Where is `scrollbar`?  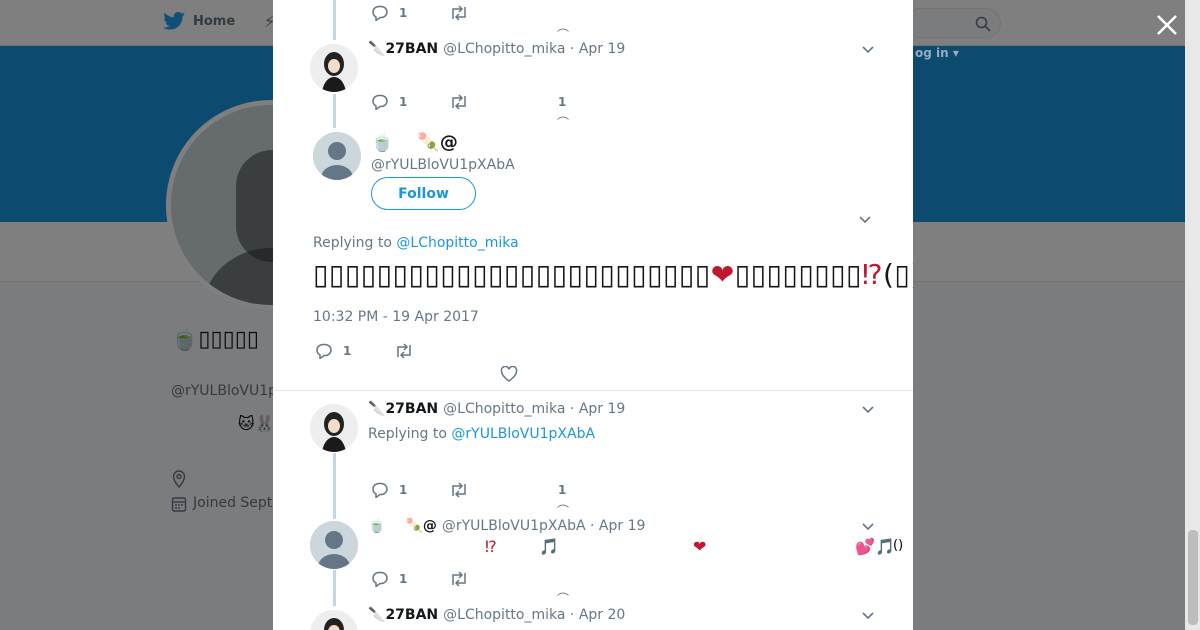
scrollbar is located at coordinates (1192, 315).